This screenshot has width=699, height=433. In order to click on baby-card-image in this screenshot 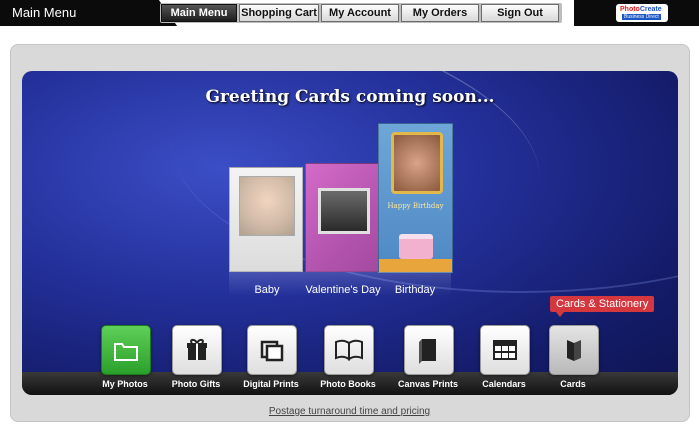, I will do `click(266, 219)`.